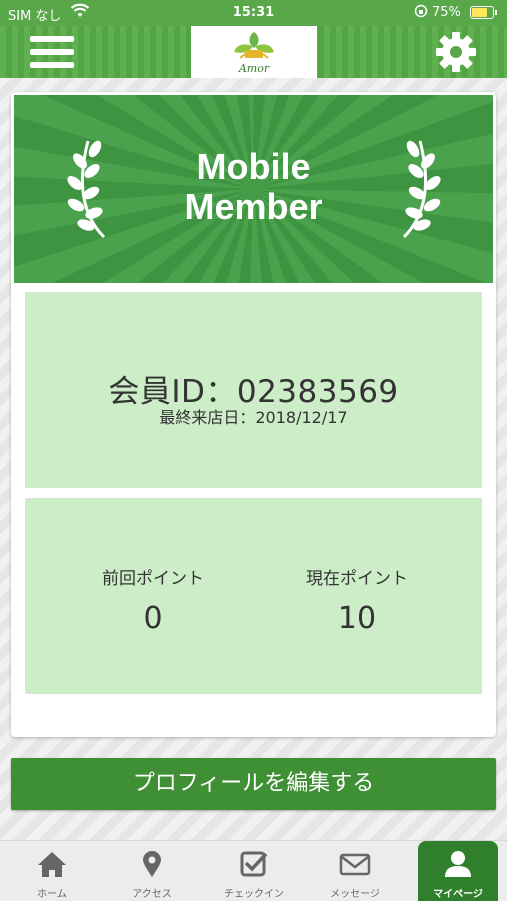  I want to click on edit-profile-button: プロフィールを編集する, so click(253, 784).